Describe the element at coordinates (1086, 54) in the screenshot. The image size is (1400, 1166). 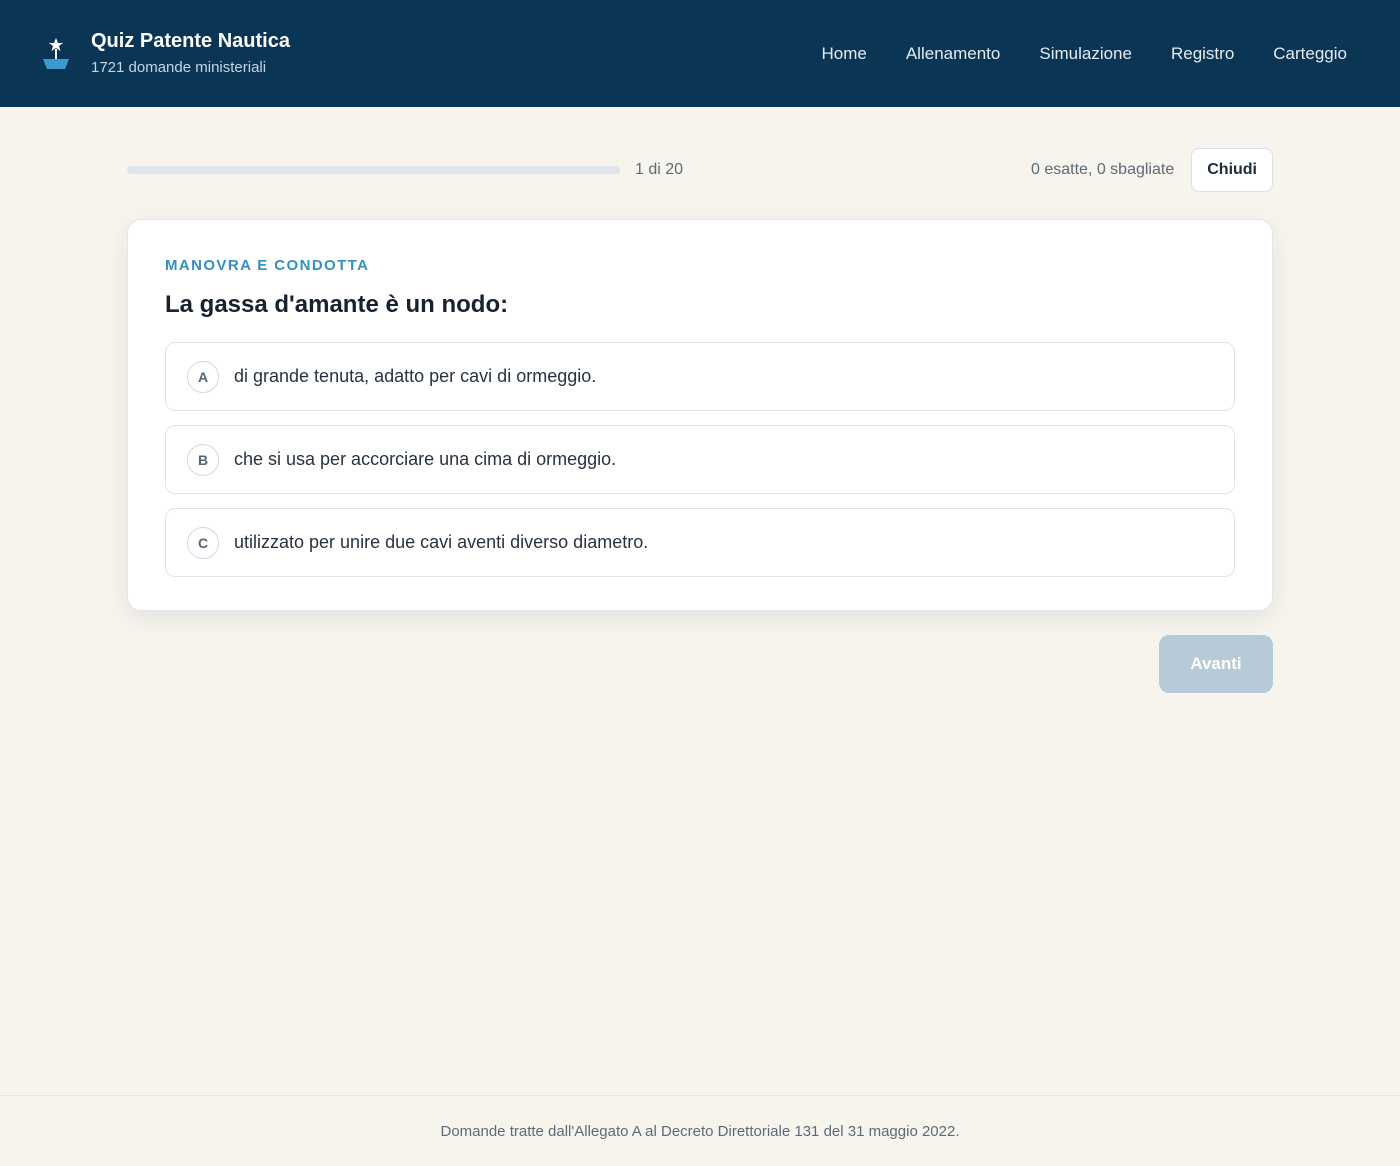
I see `nav-item-simulazione: Simulazione` at that location.